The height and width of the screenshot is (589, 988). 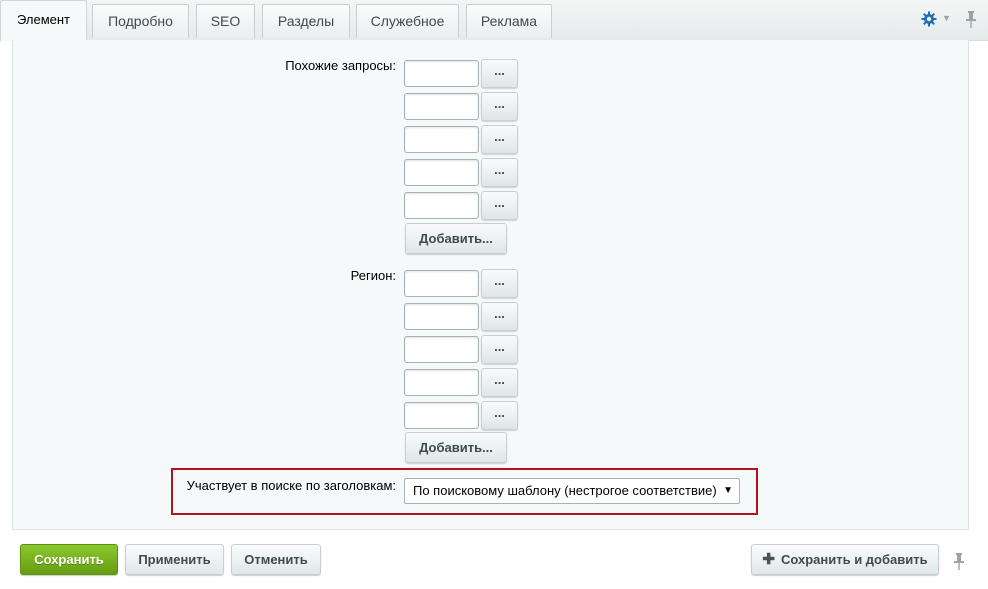 I want to click on cancel-button: Отменить, so click(x=276, y=559).